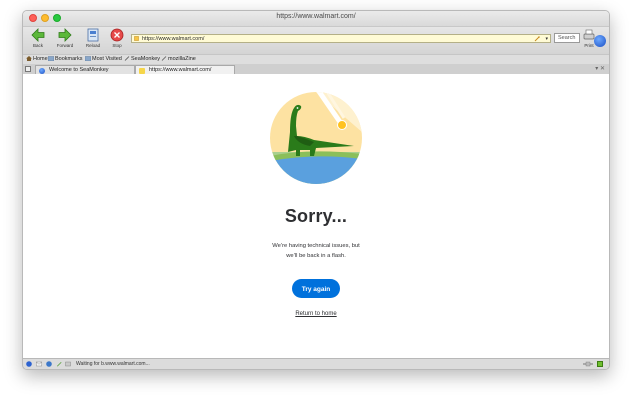 The height and width of the screenshot is (400, 630). I want to click on error-message-line-1: We’re having technical issues, but, so click(316, 246).